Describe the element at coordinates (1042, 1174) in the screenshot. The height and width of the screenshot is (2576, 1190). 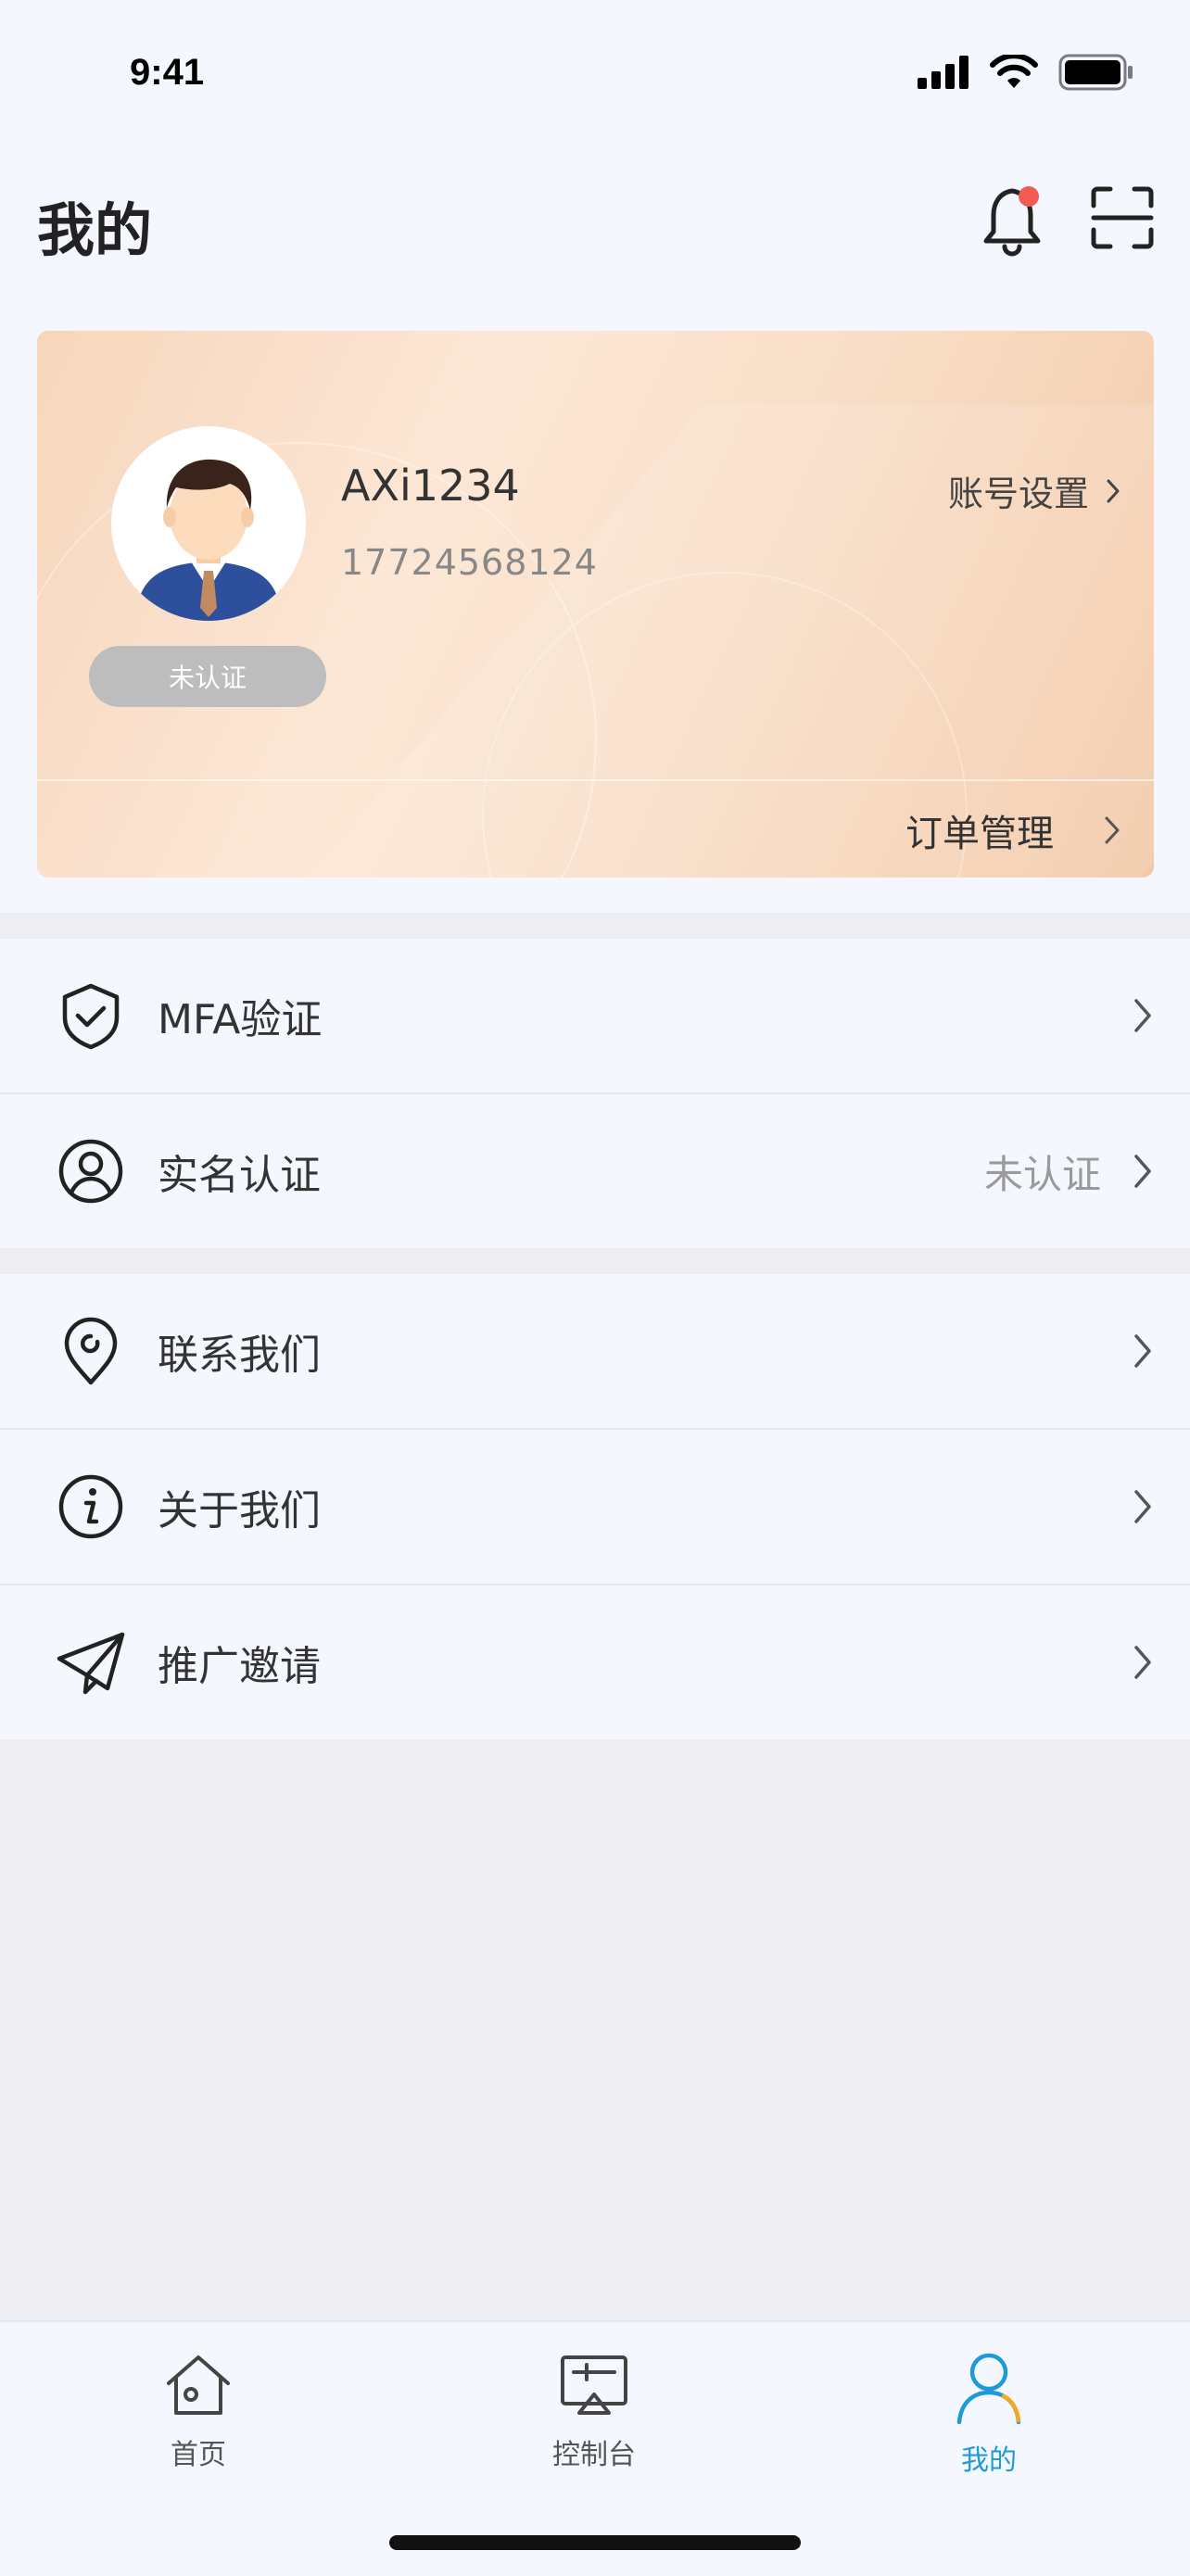
I see `auth-status-value: 未认证` at that location.